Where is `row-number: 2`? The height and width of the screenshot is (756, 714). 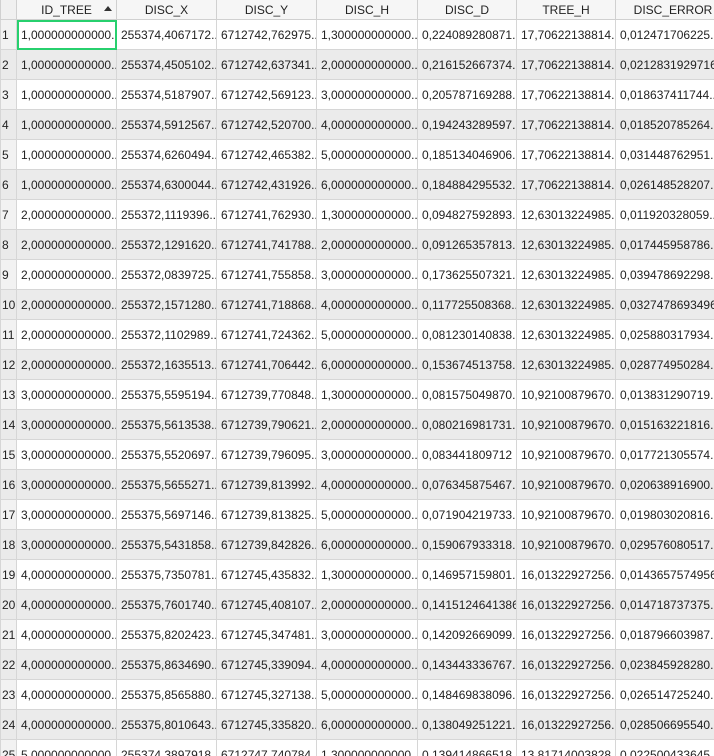
row-number: 2 is located at coordinates (8, 64).